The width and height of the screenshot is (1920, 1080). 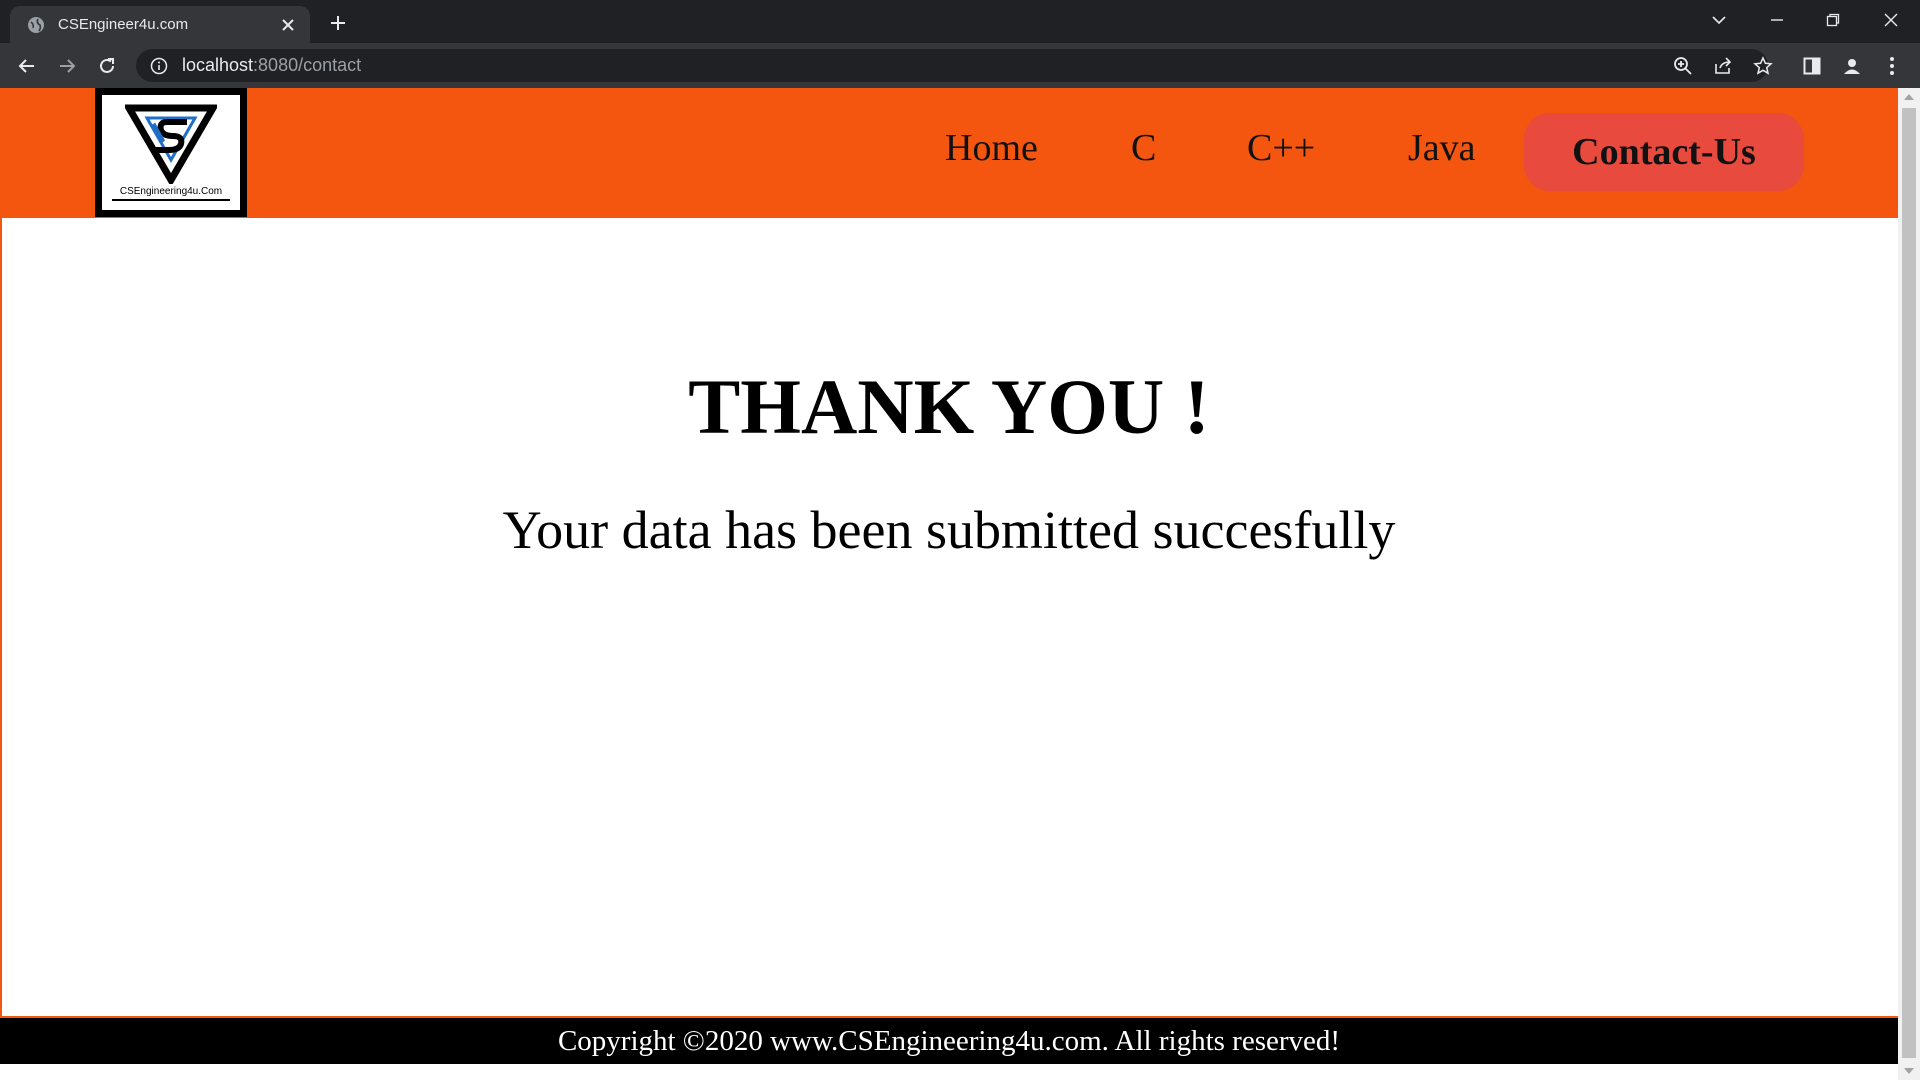 I want to click on scroll-up-icon, so click(x=1909, y=97).